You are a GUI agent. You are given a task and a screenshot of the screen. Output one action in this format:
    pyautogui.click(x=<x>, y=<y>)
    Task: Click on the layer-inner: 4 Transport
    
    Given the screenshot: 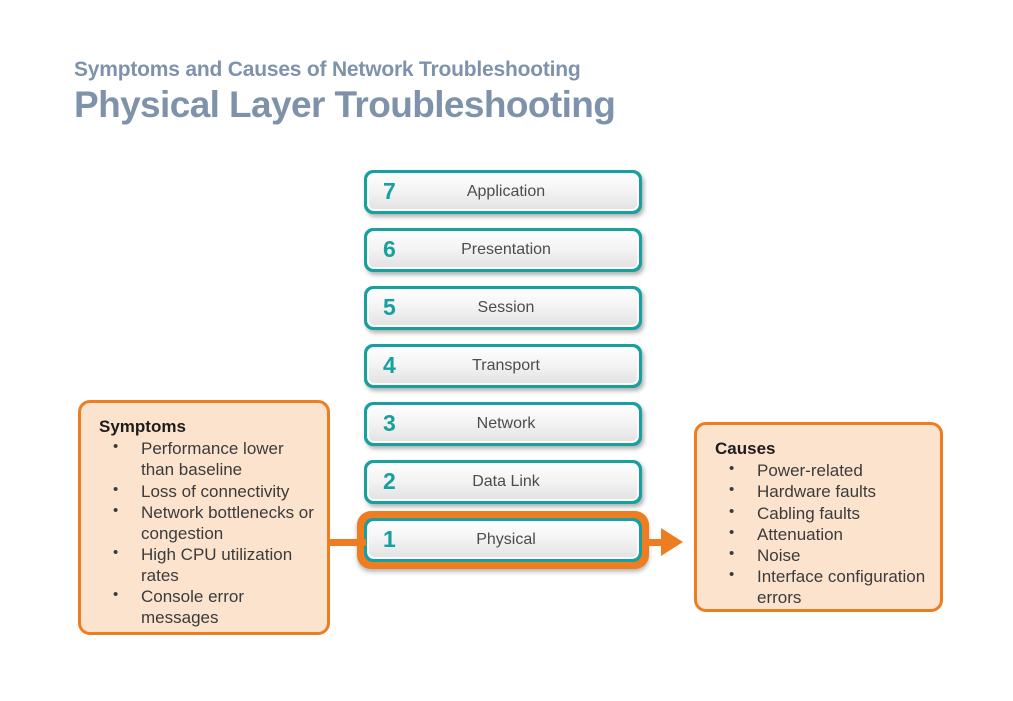 What is the action you would take?
    pyautogui.click(x=503, y=366)
    